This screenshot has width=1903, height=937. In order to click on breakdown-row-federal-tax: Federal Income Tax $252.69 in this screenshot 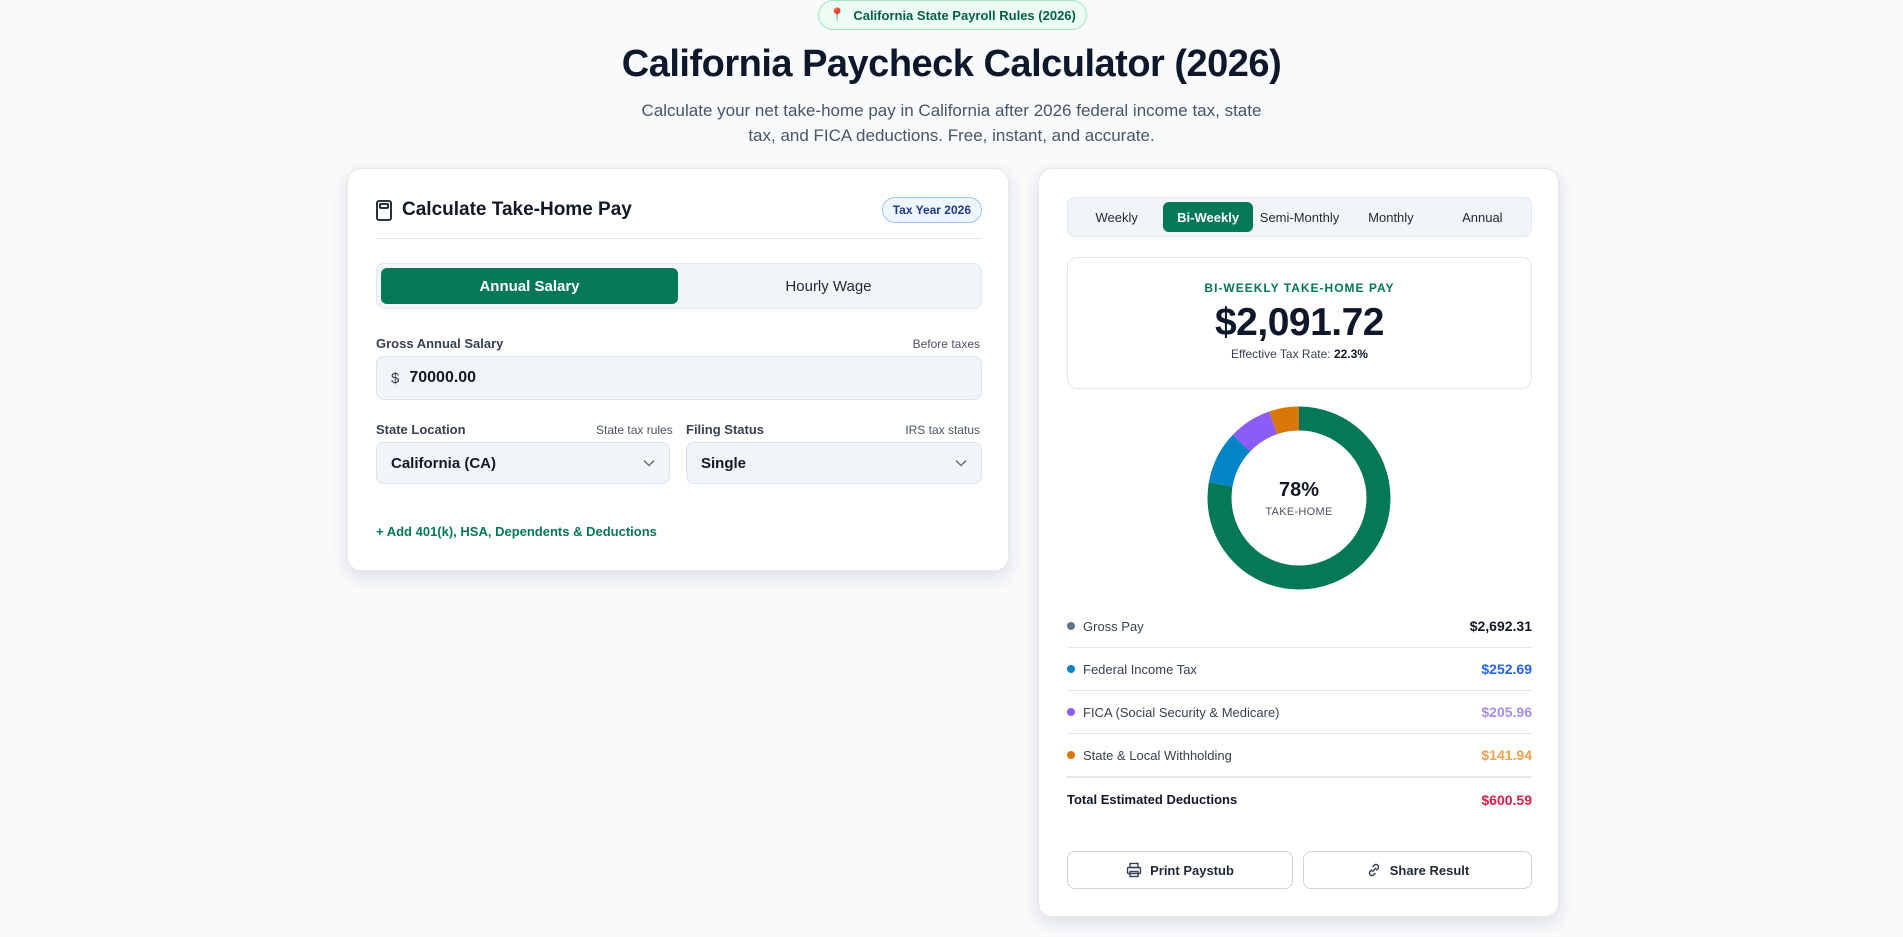, I will do `click(1299, 669)`.